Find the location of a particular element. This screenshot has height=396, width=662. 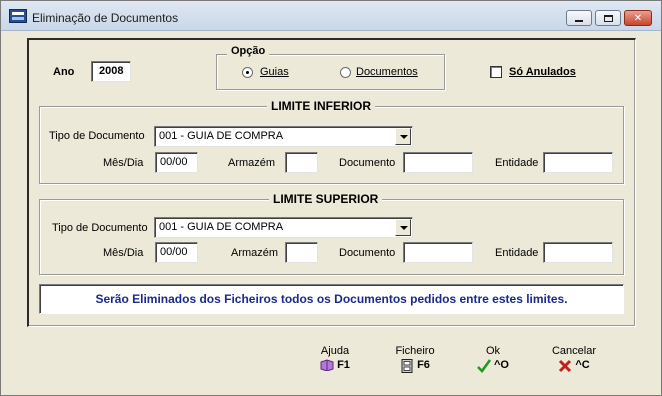

radio-guias-label: Guias is located at coordinates (274, 72).